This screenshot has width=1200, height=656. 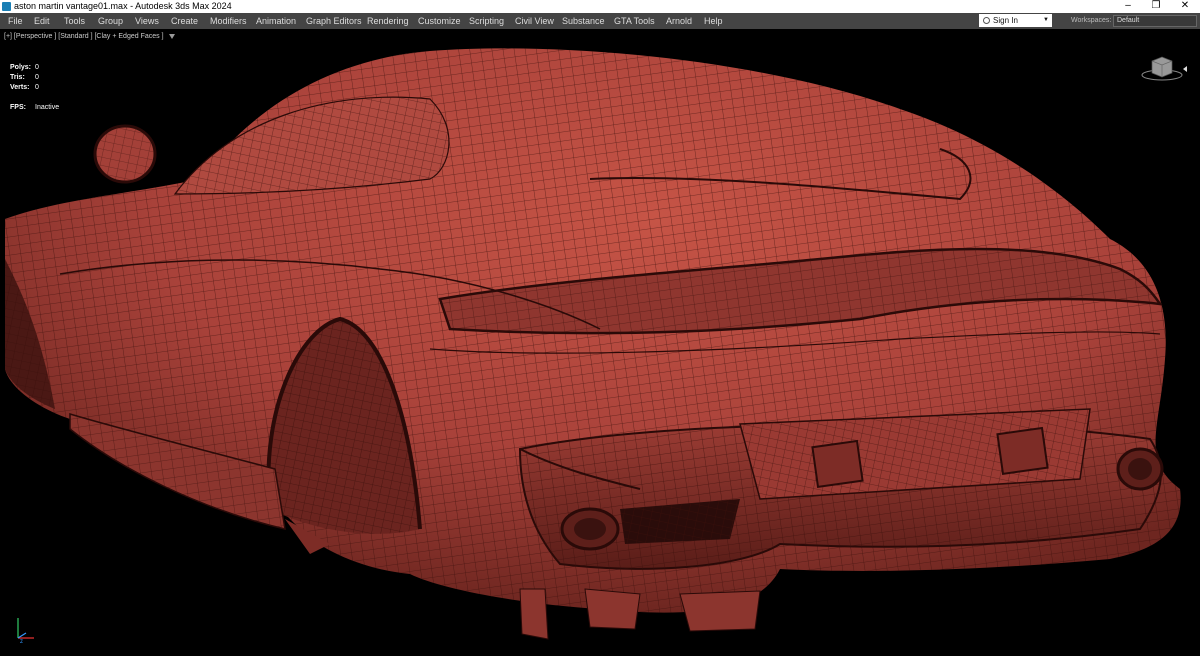 What do you see at coordinates (388, 21) in the screenshot?
I see `menu-rendering: Rendering` at bounding box center [388, 21].